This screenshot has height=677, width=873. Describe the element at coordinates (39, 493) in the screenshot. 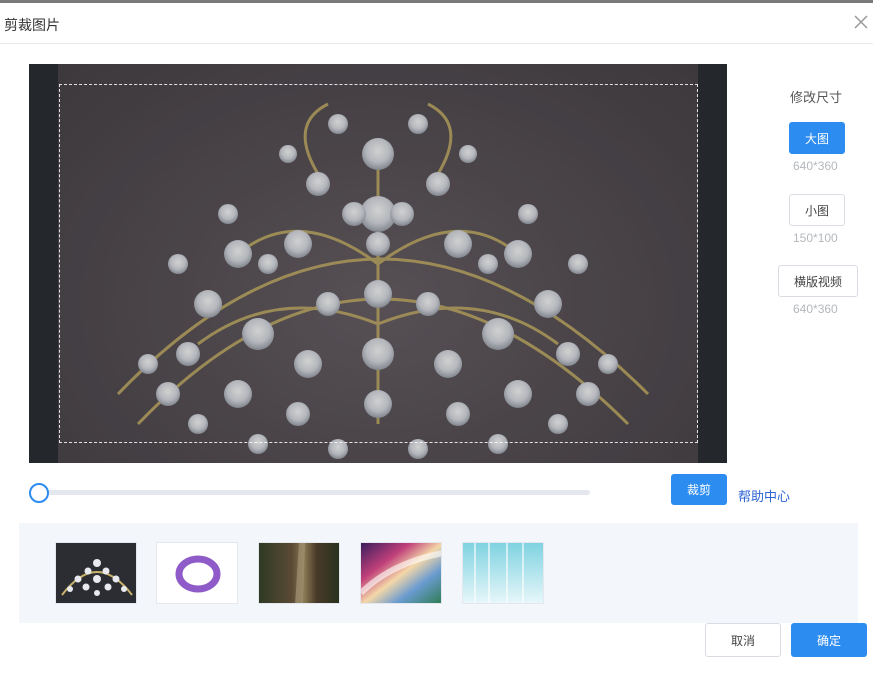

I see `zoom-slider-handle` at that location.